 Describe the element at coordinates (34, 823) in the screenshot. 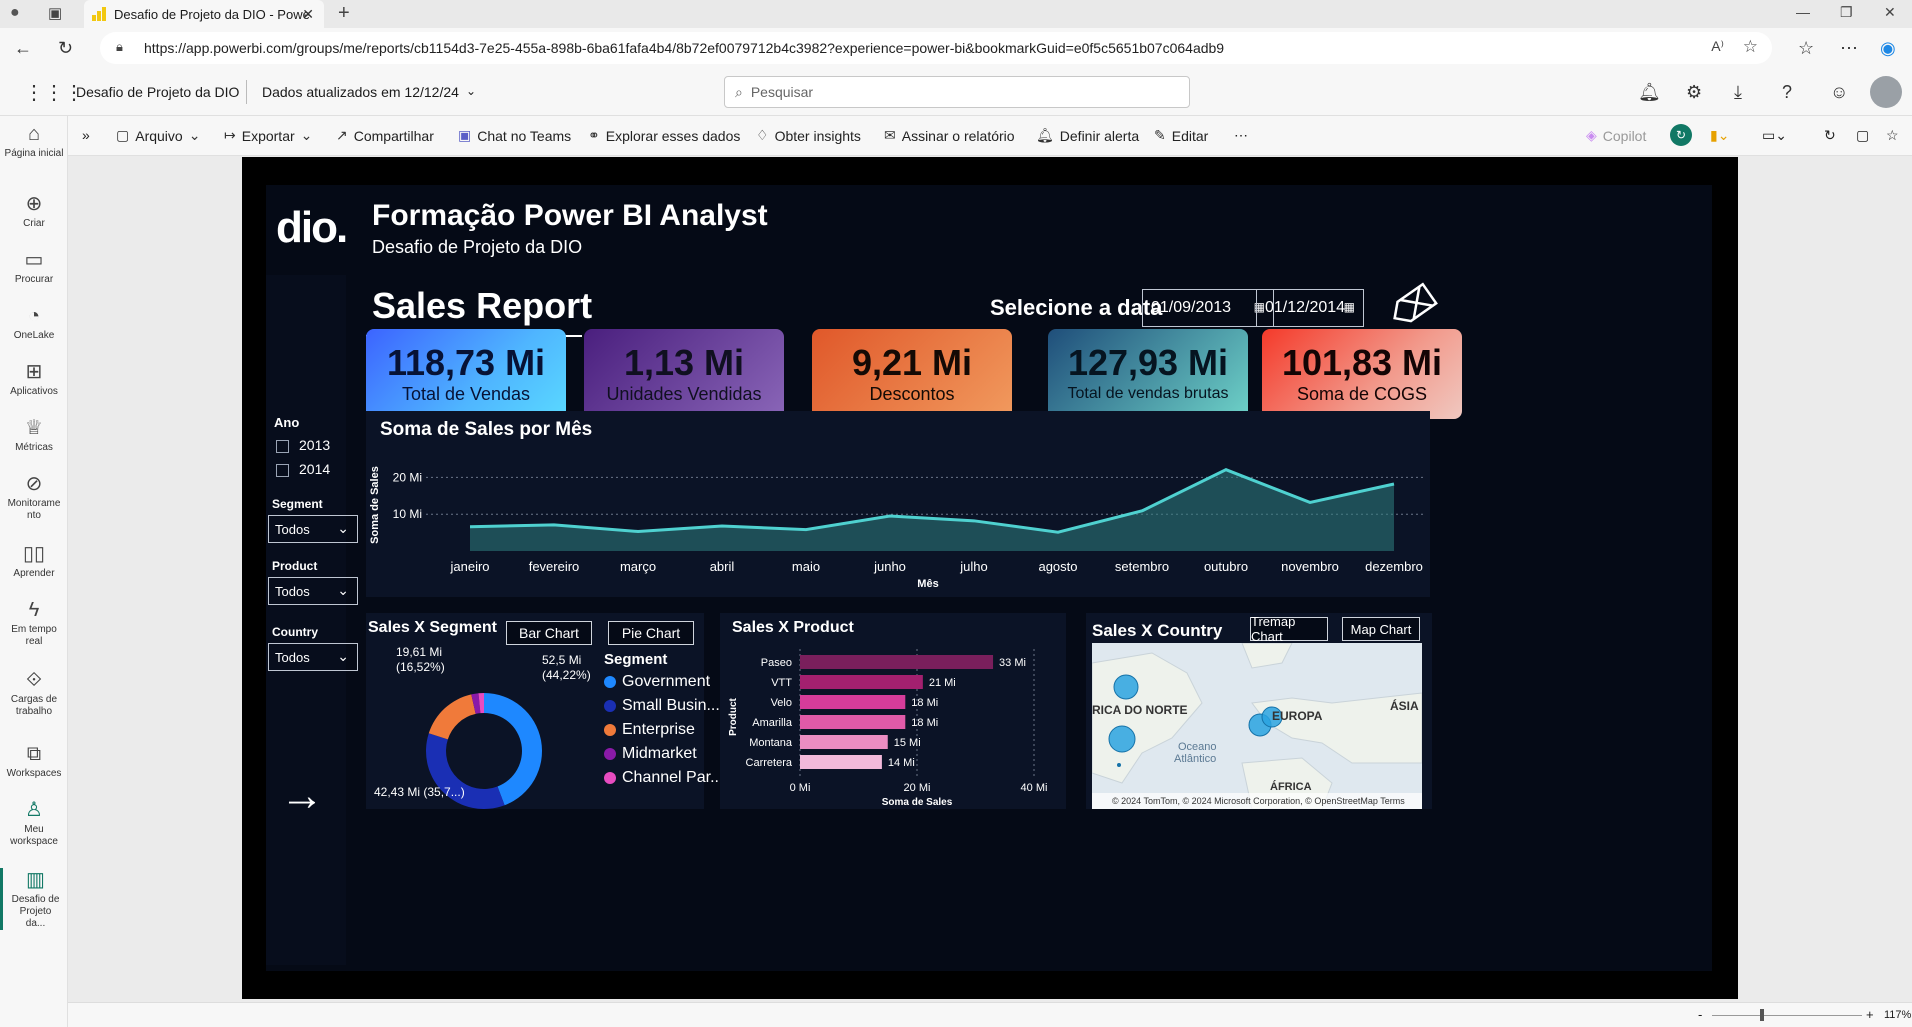

I see `rail-my-workspace: ♙ Meu workspace` at that location.